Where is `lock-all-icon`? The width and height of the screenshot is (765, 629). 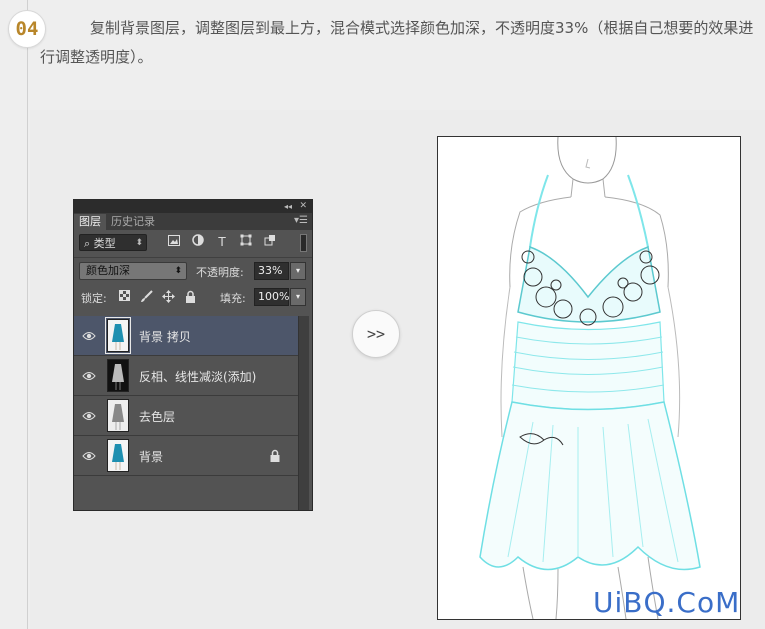
lock-all-icon is located at coordinates (190, 296).